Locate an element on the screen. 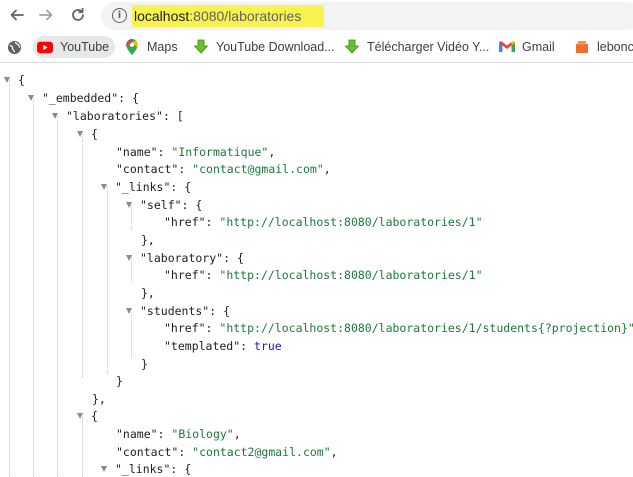 Image resolution: width=633 pixels, height=477 pixels. json-line-laboratory: "laboratory": { is located at coordinates (185, 258).